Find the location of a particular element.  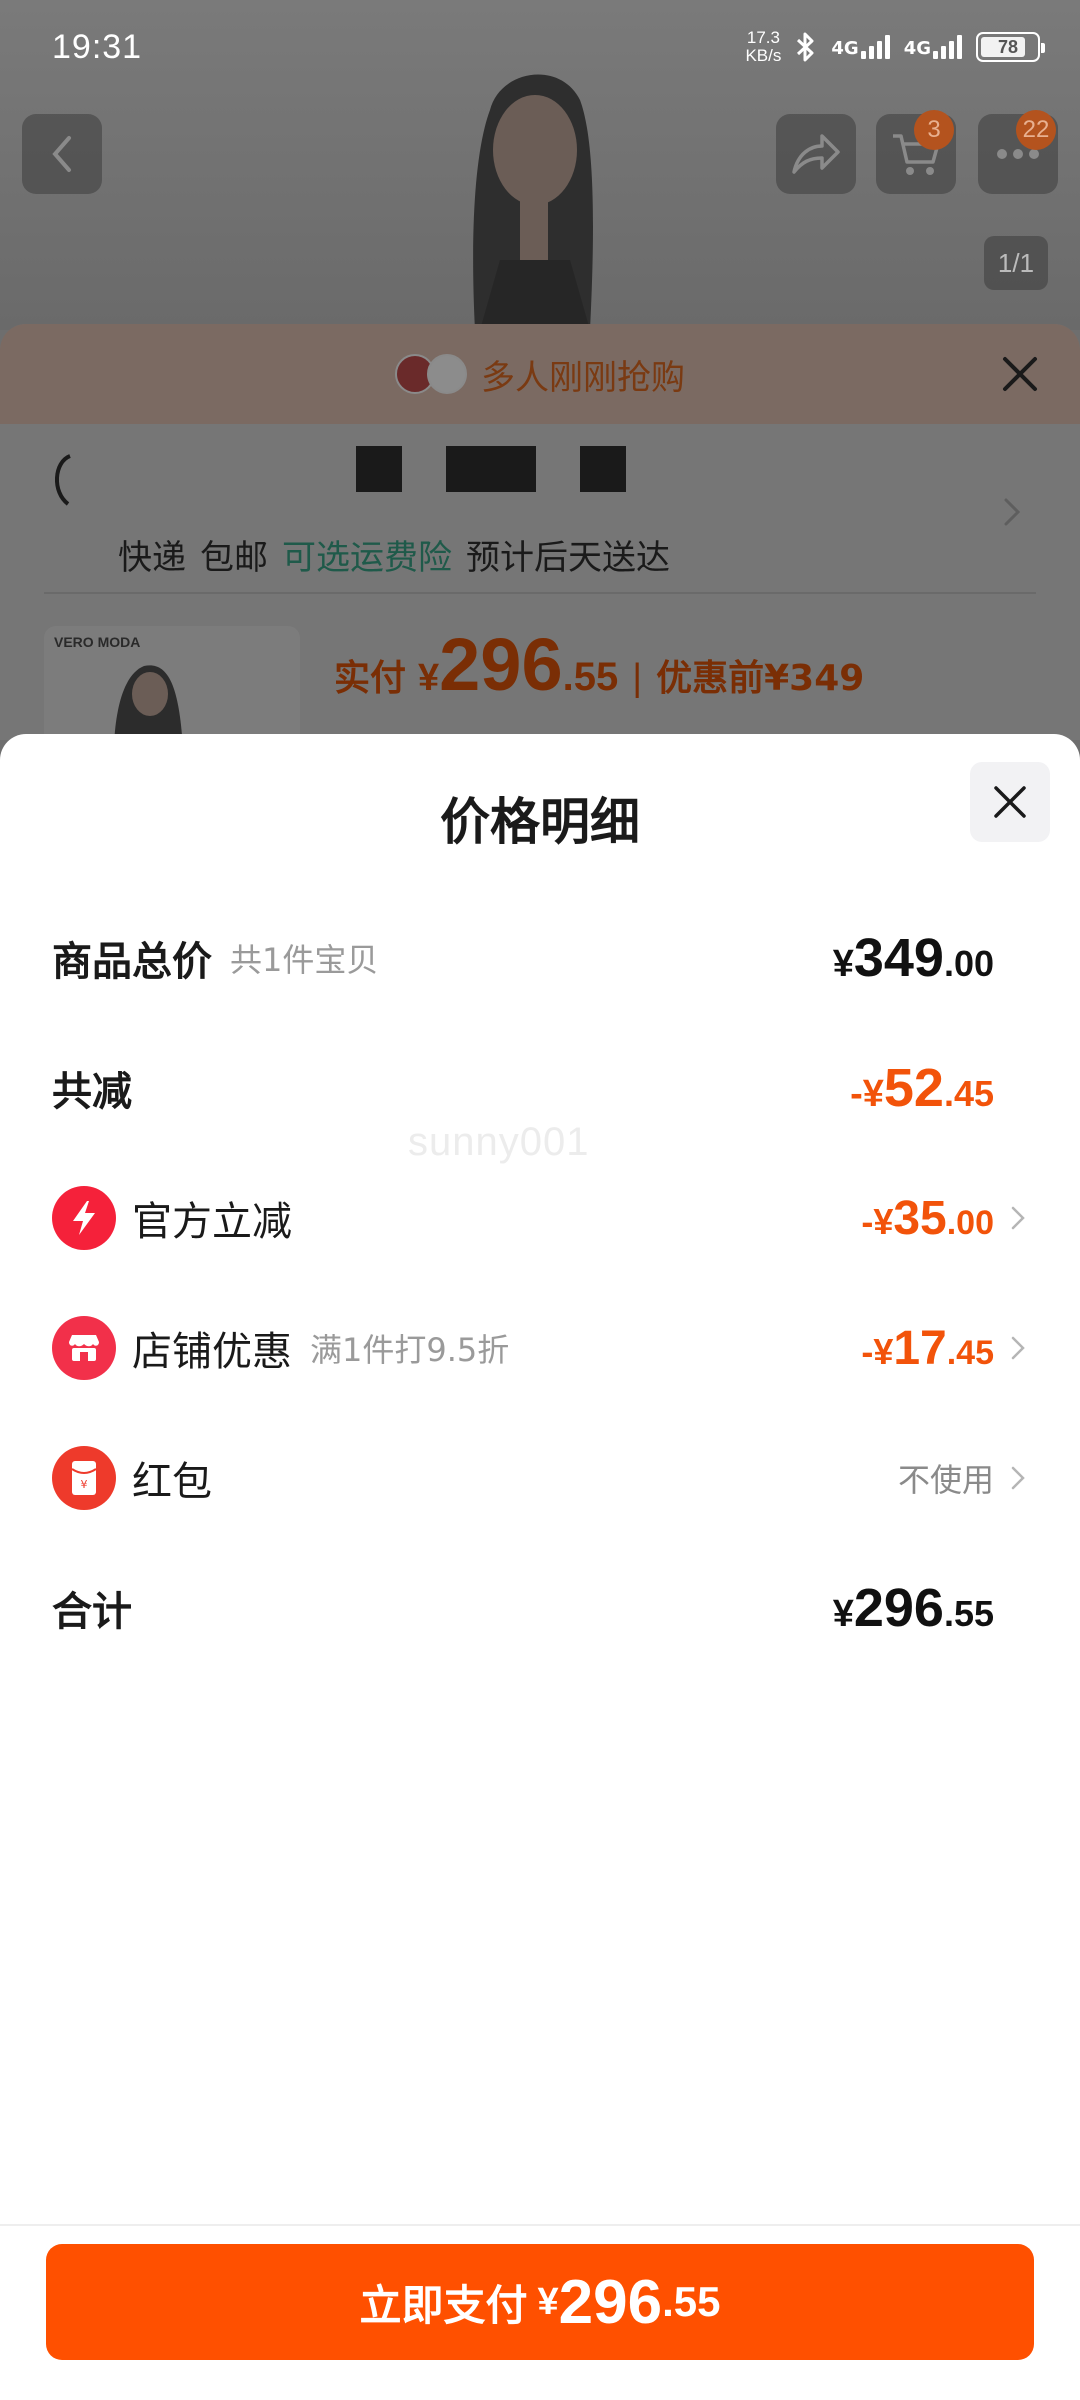

official-discount-amount: -¥ 35.00 is located at coordinates (927, 1218).